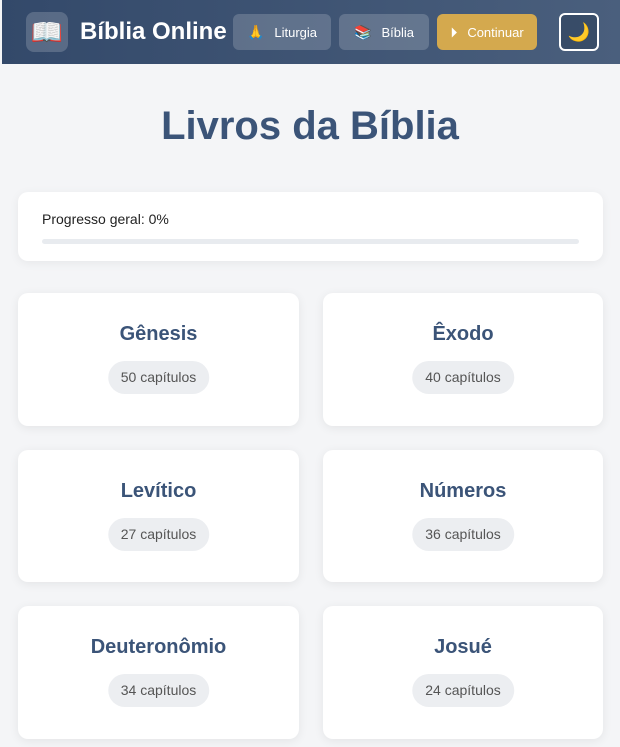 The height and width of the screenshot is (747, 620). I want to click on books-icon: 📚, so click(363, 31).